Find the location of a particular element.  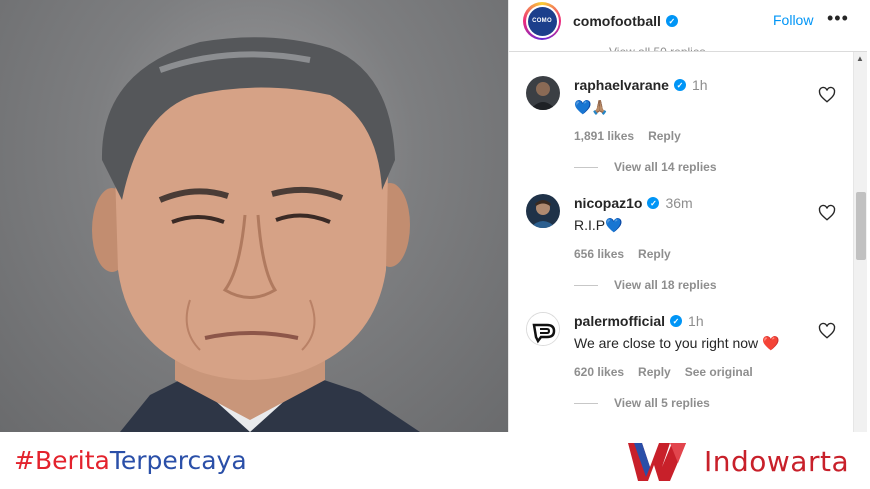

account-avatar: COMO is located at coordinates (542, 21).